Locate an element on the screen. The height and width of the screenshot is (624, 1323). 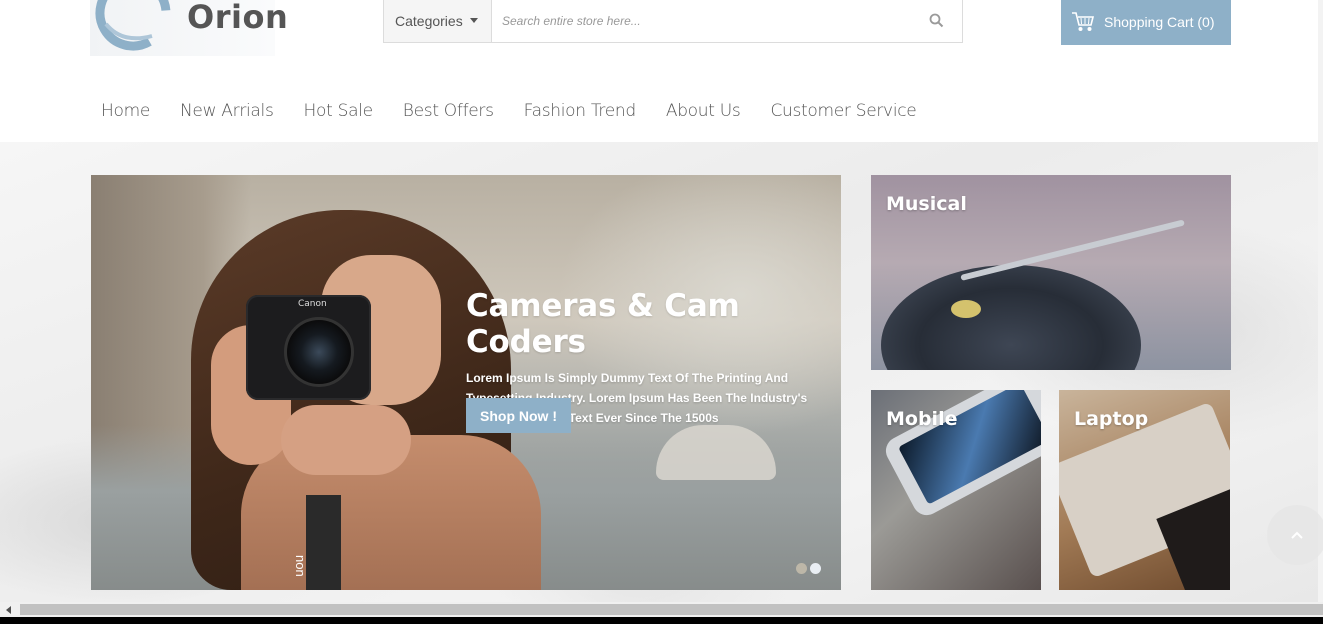
category-label-musical: Musical is located at coordinates (926, 204).